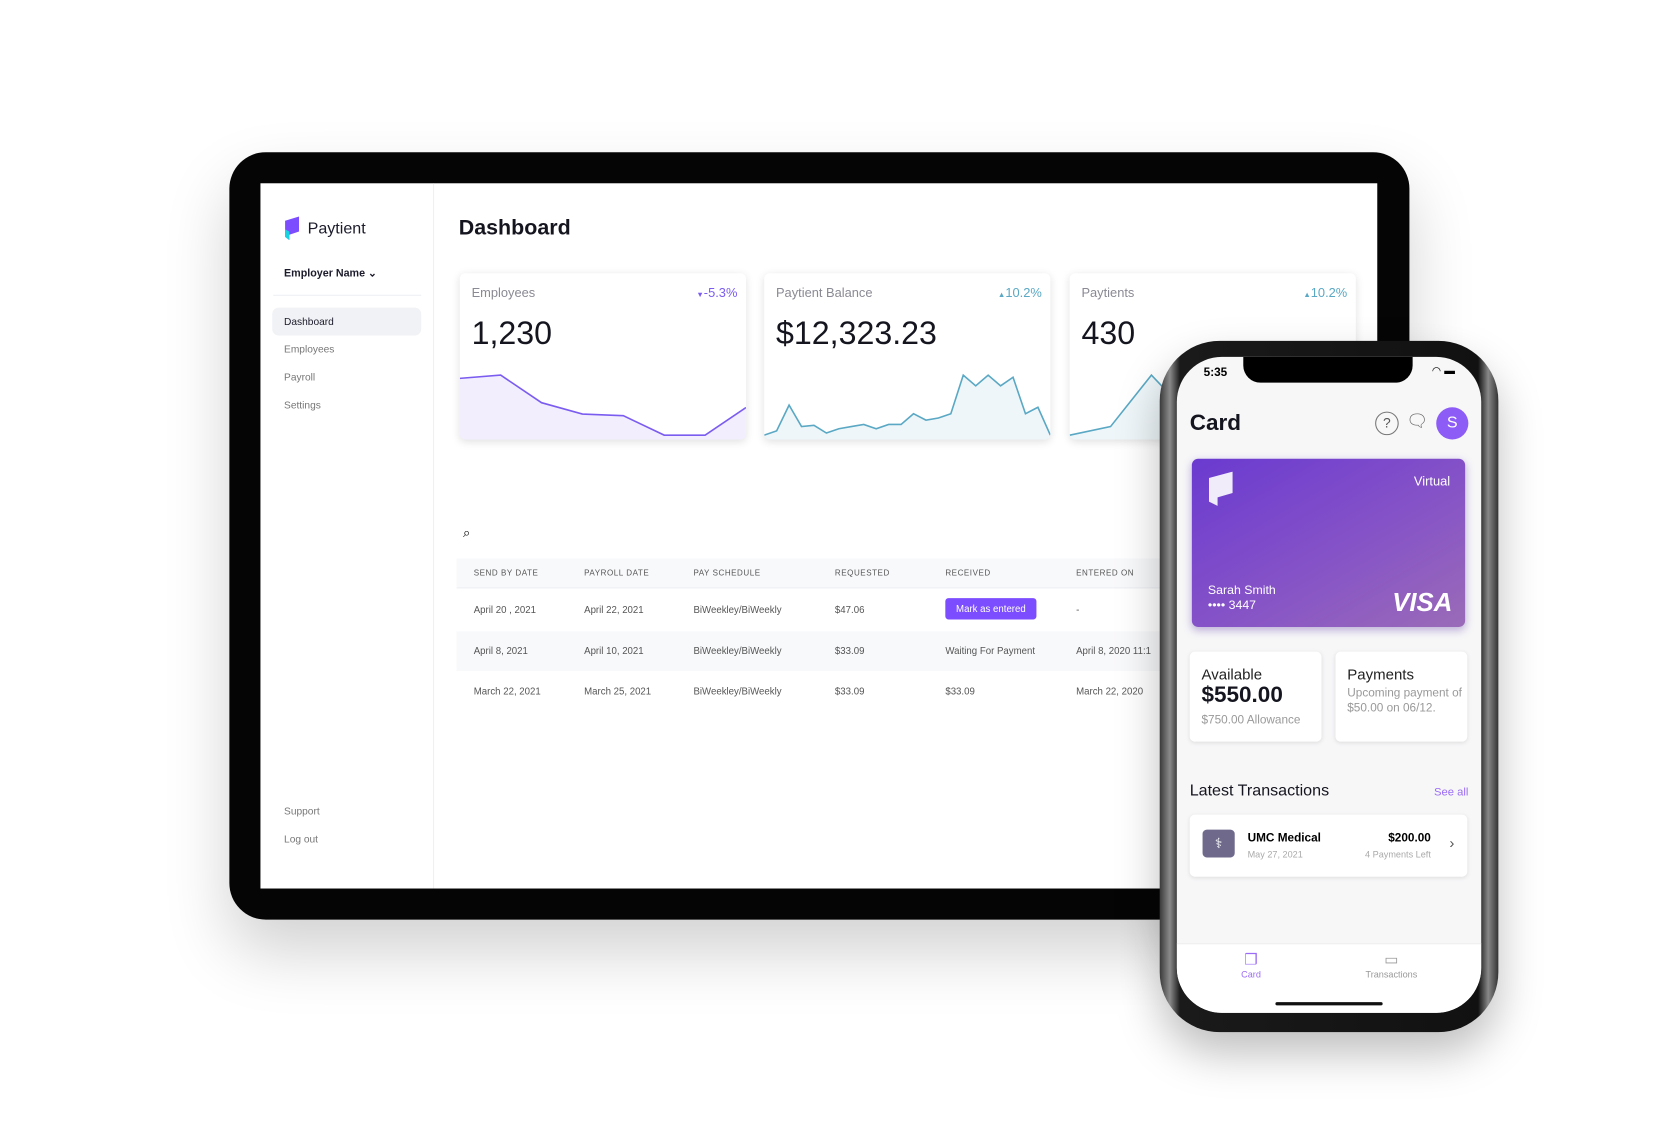  I want to click on stat-label: Paytient Balance, so click(824, 293).